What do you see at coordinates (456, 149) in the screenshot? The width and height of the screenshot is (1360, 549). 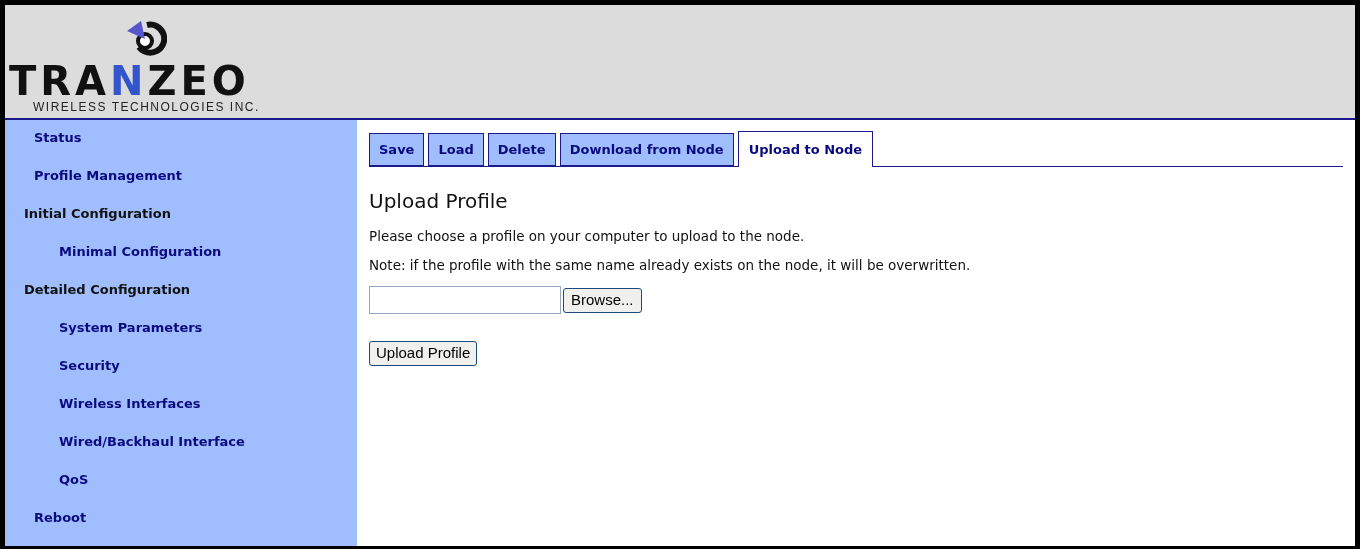 I see `tab: Load` at bounding box center [456, 149].